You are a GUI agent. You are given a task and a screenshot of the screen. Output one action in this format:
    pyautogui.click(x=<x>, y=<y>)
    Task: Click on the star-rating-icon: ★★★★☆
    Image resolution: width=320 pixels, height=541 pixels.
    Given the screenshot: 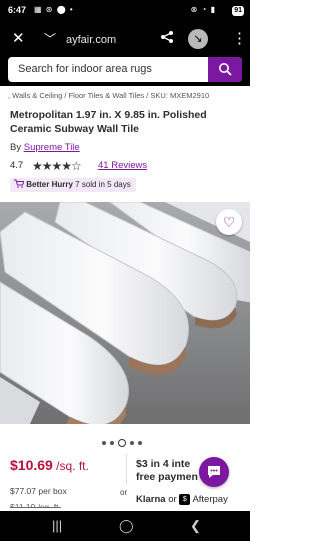 What is the action you would take?
    pyautogui.click(x=57, y=166)
    